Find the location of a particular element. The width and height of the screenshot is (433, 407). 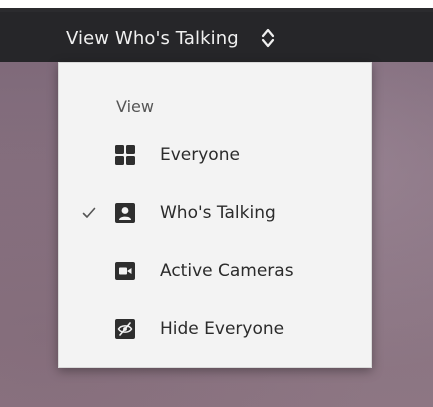

up-down-chevron-icon is located at coordinates (268, 38).